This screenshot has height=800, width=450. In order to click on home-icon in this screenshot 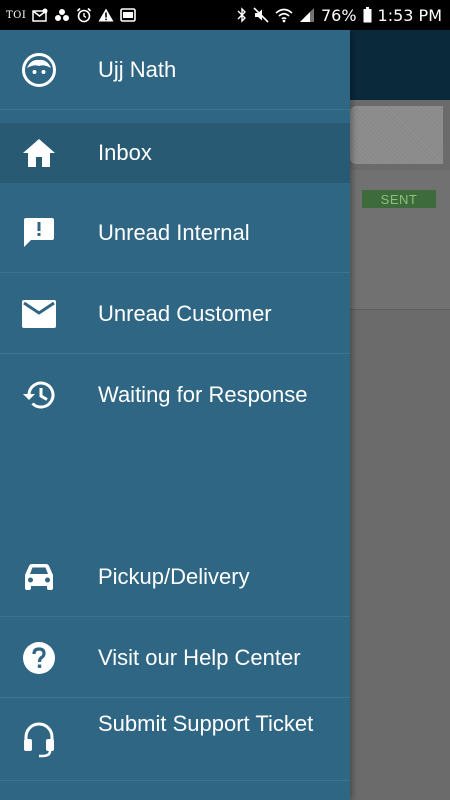, I will do `click(39, 153)`.